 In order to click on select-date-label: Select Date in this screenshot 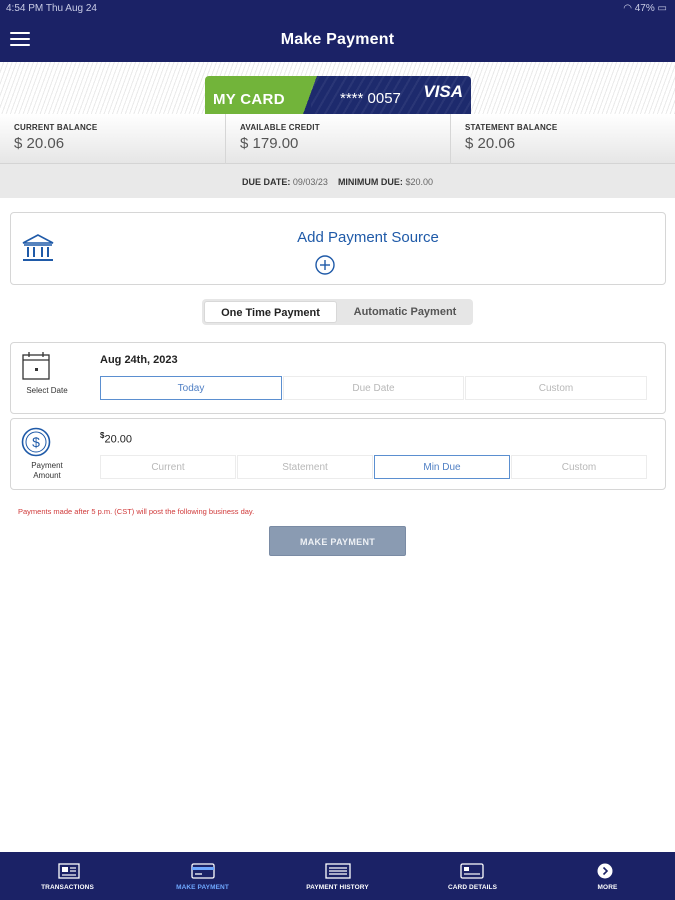, I will do `click(47, 390)`.